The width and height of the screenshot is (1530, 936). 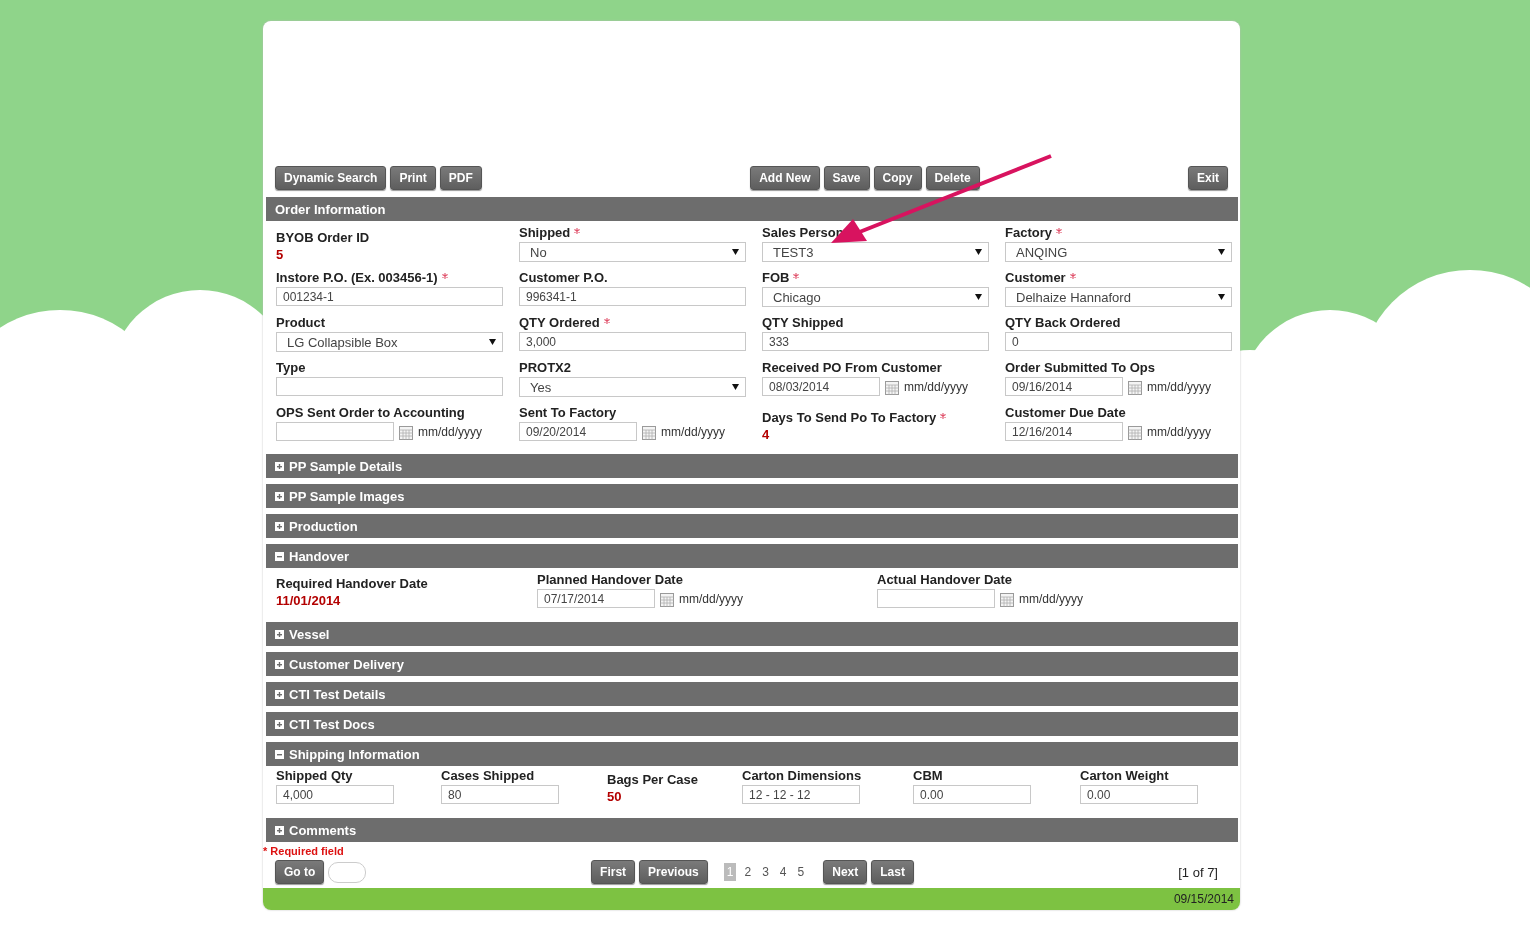 What do you see at coordinates (460, 178) in the screenshot?
I see `toolbar-button: PDF` at bounding box center [460, 178].